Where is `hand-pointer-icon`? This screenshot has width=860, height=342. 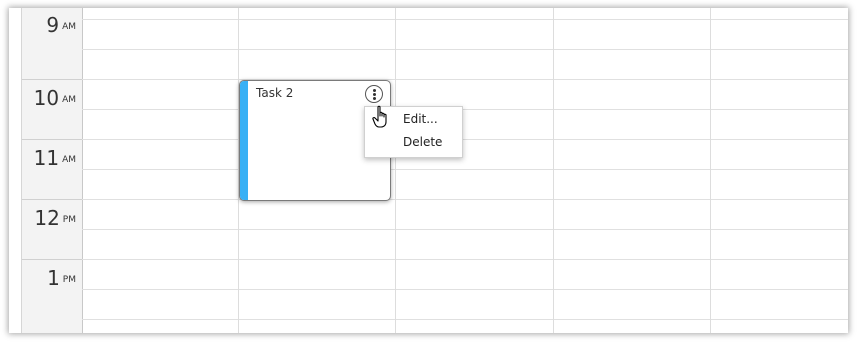
hand-pointer-icon is located at coordinates (379, 116).